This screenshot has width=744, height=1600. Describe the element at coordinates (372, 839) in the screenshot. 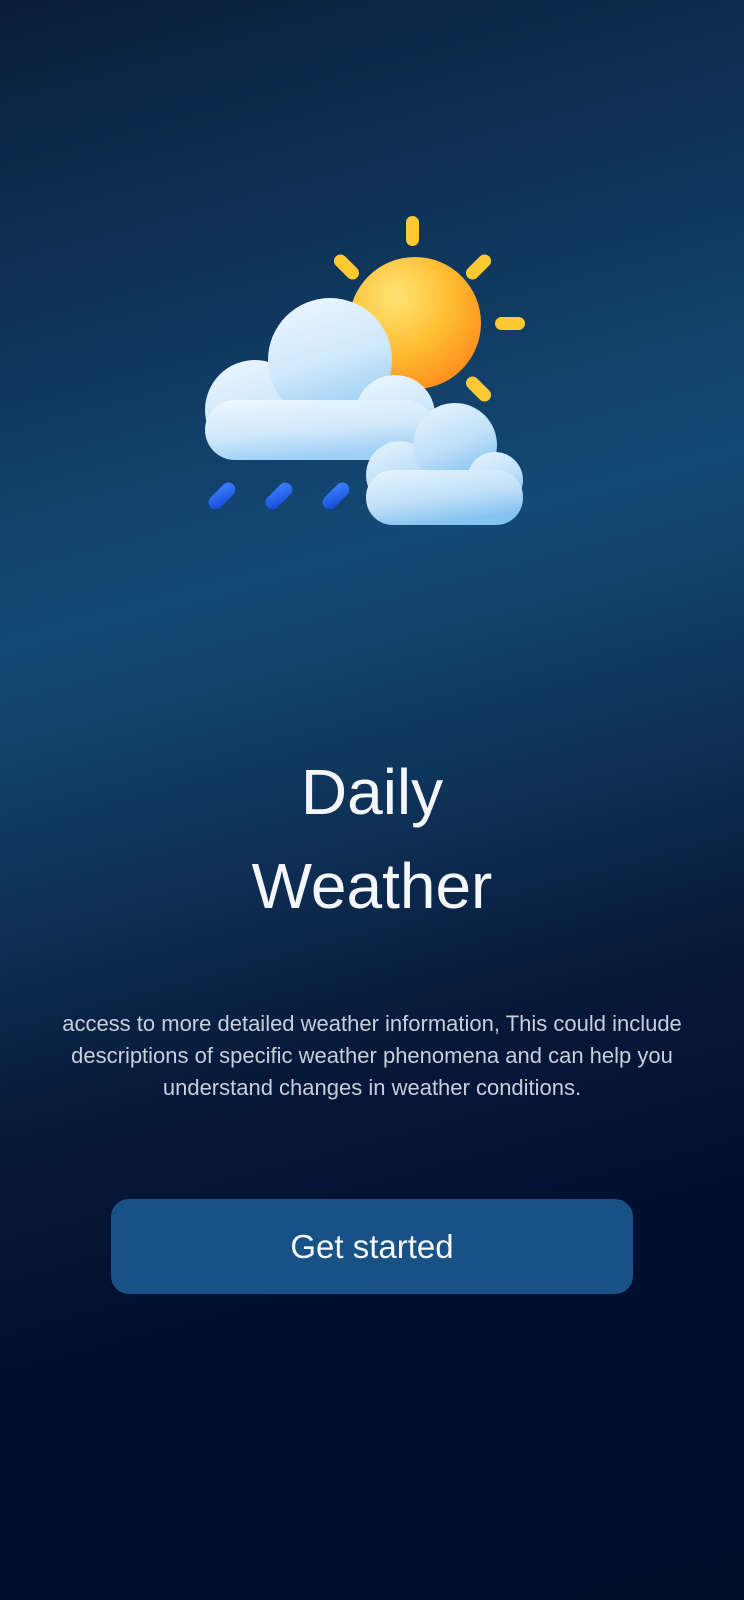

I see `page-title: Daily Weather` at that location.